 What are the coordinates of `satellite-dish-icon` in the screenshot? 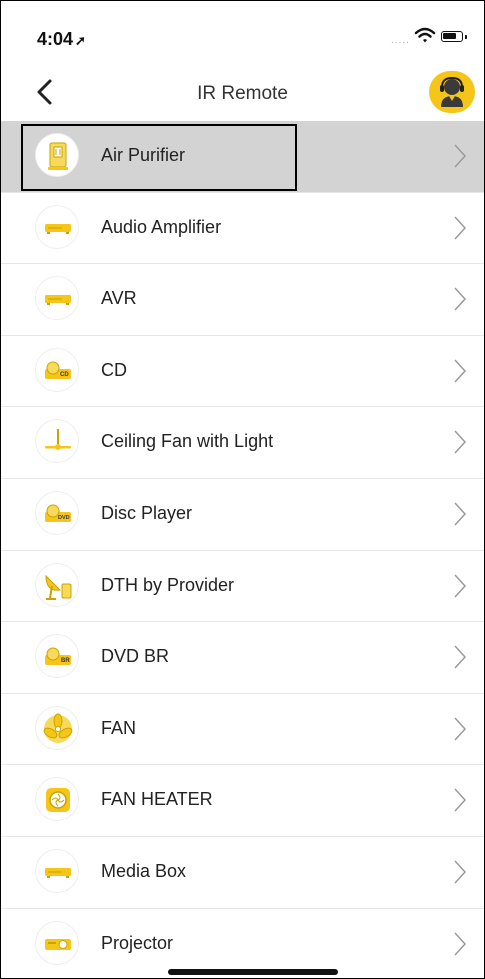 It's located at (57, 584).